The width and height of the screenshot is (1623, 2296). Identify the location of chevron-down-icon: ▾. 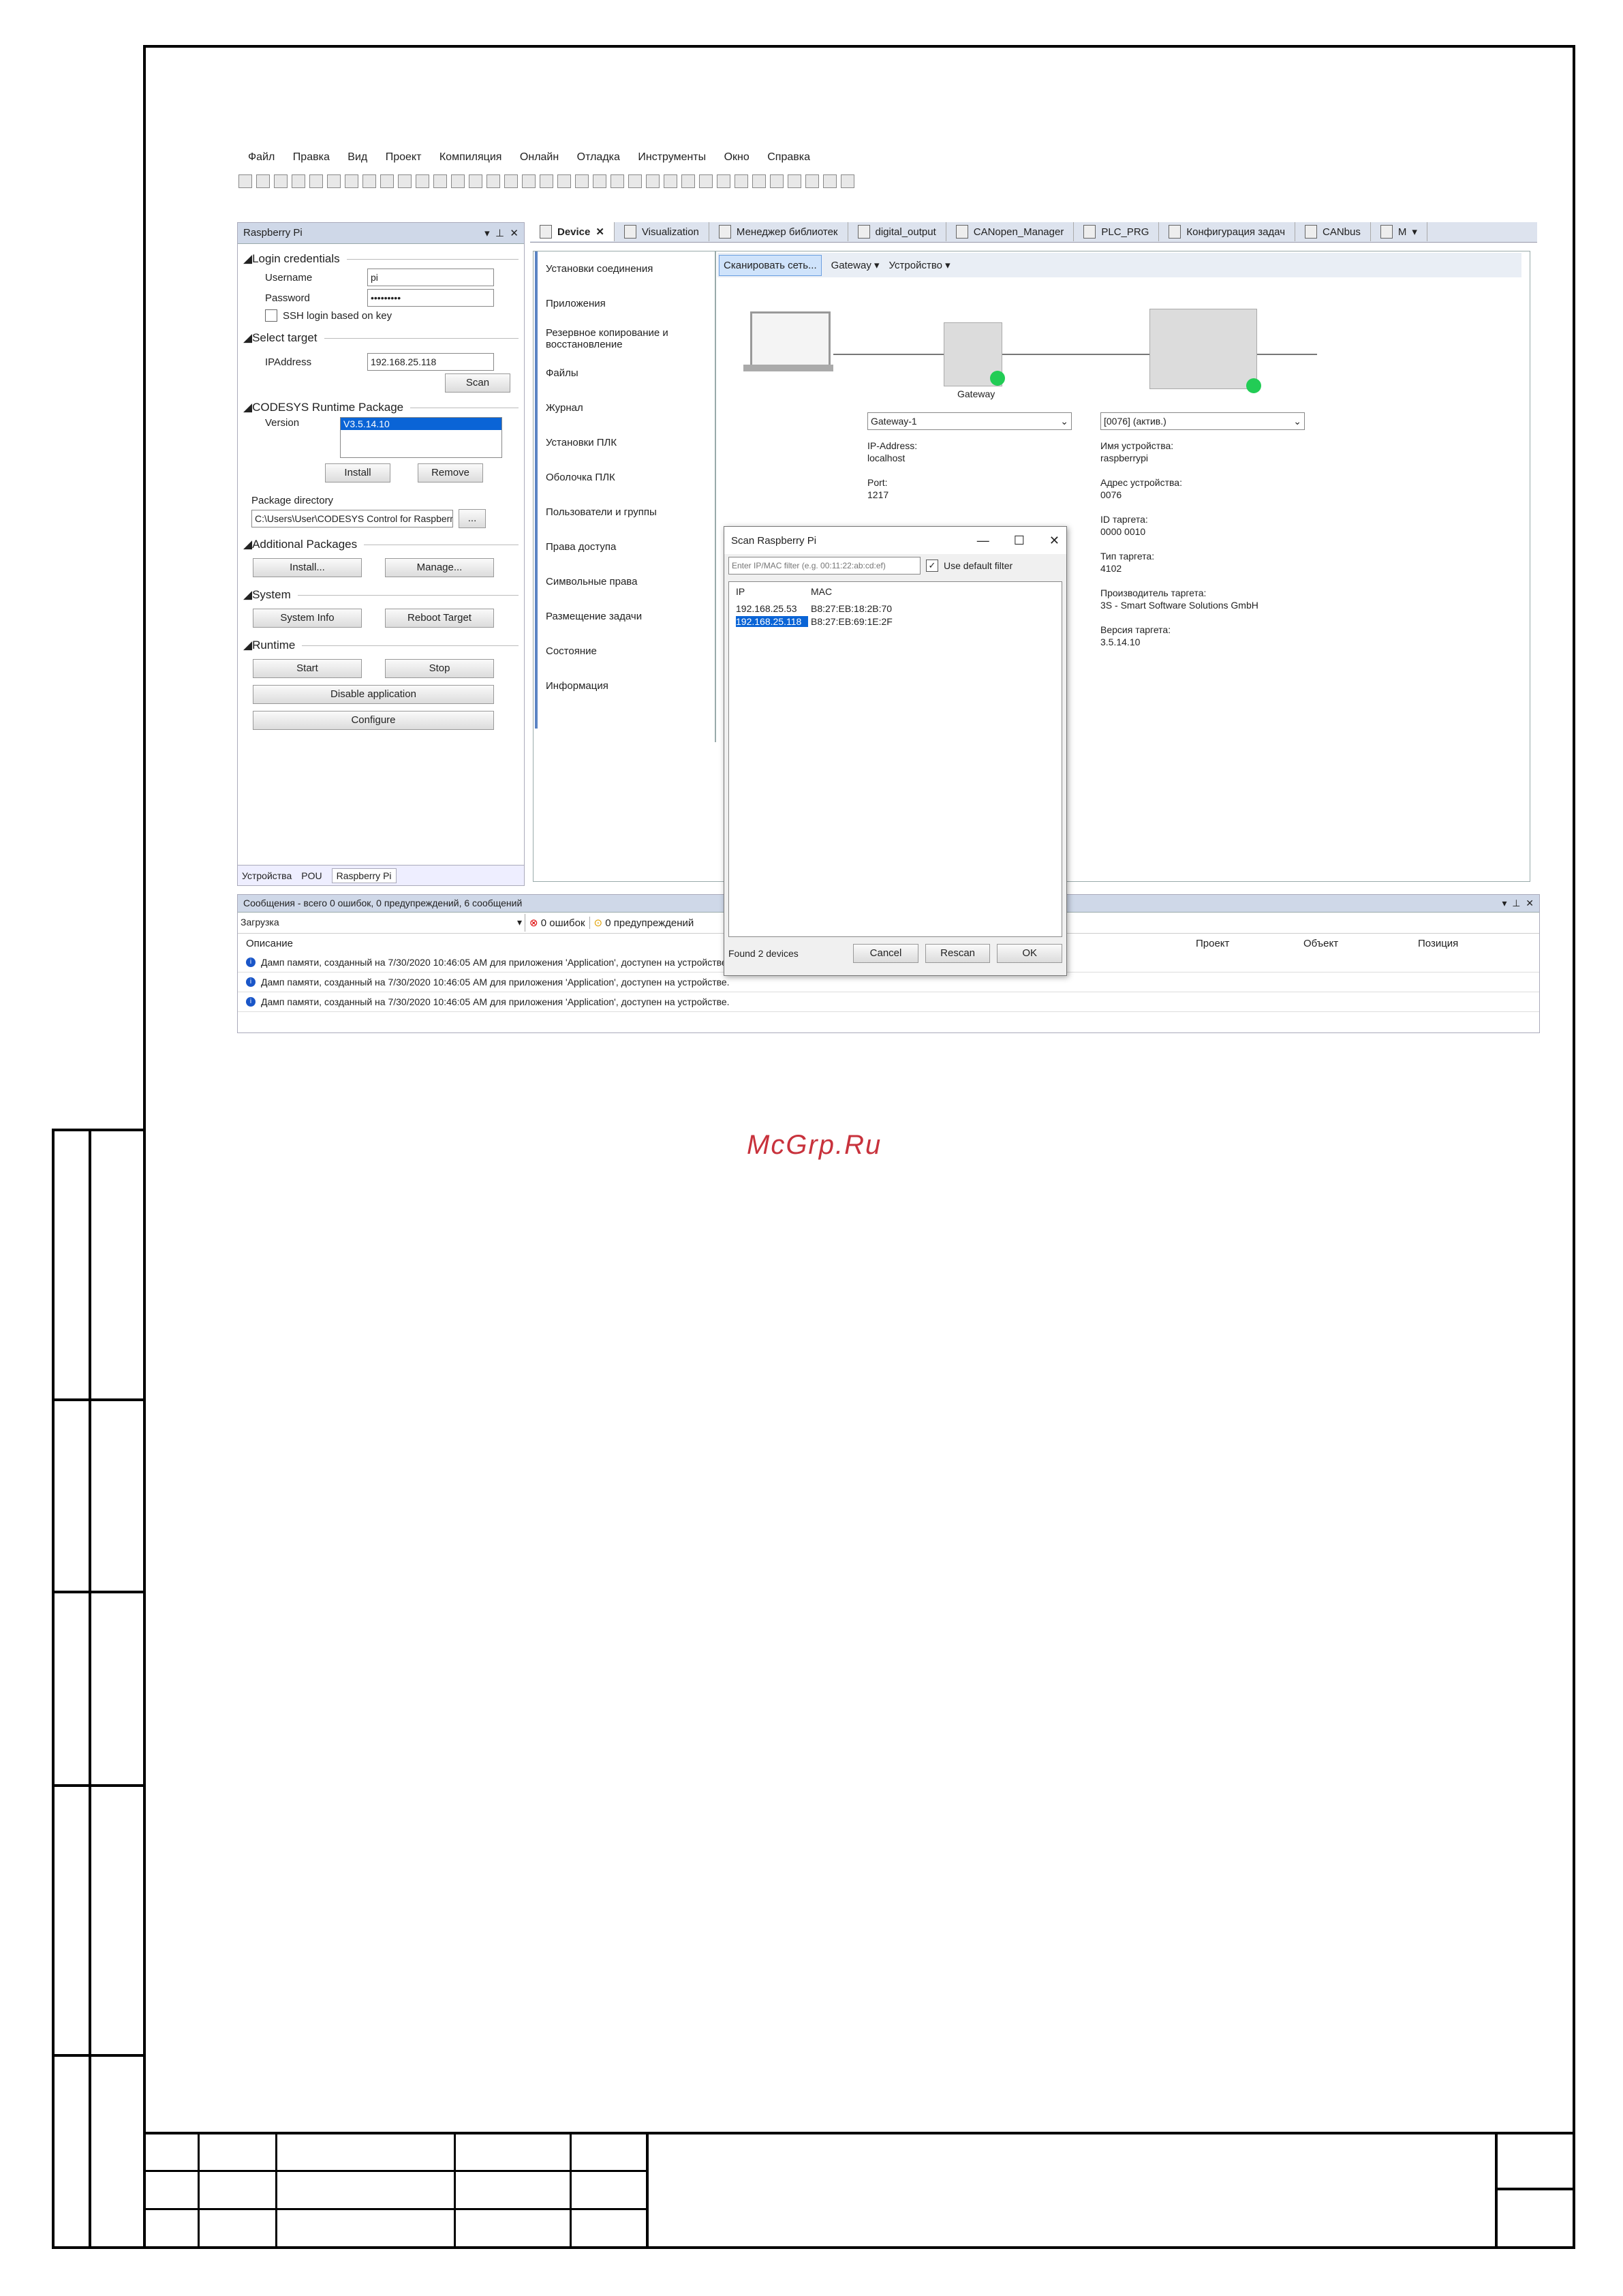
(1414, 232).